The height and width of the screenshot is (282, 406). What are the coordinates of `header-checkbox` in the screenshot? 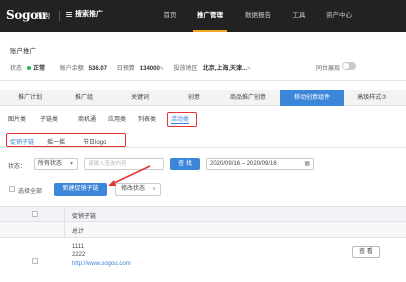 It's located at (35, 214).